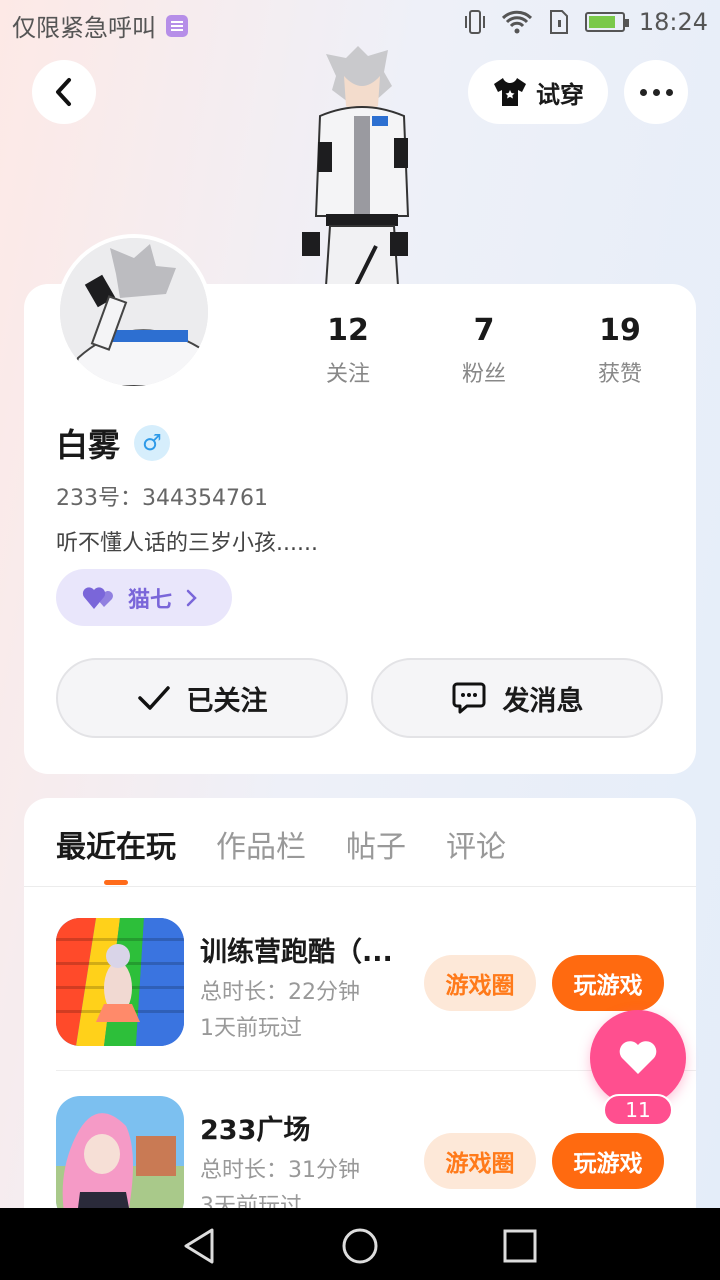 Image resolution: width=720 pixels, height=1280 pixels. Describe the element at coordinates (255, 1130) in the screenshot. I see `game-title: 233广场` at that location.